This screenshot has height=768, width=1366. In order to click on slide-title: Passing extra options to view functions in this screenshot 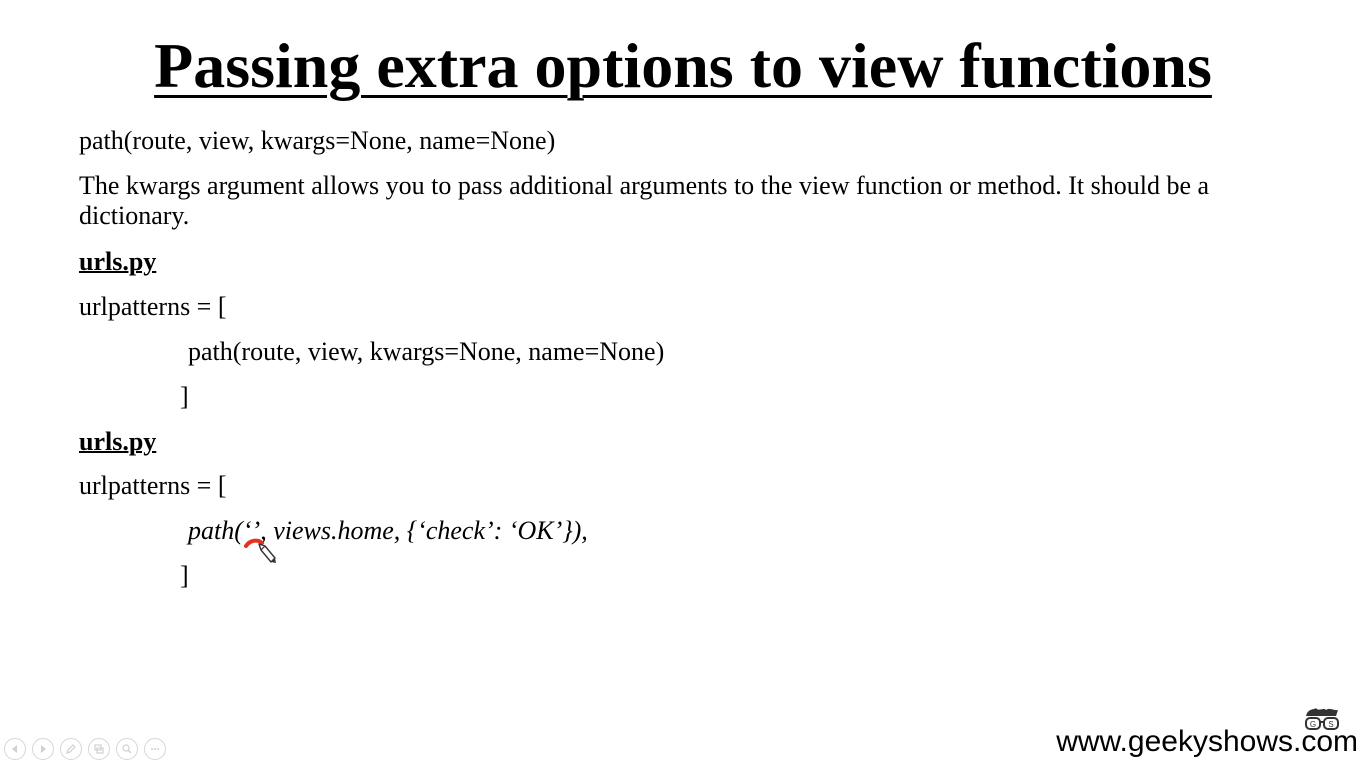, I will do `click(683, 65)`.